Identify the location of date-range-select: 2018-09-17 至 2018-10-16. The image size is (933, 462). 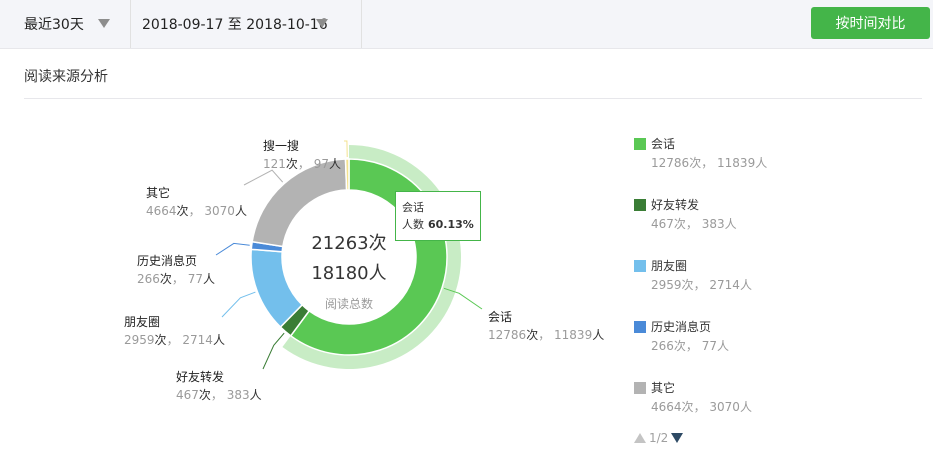
(246, 24).